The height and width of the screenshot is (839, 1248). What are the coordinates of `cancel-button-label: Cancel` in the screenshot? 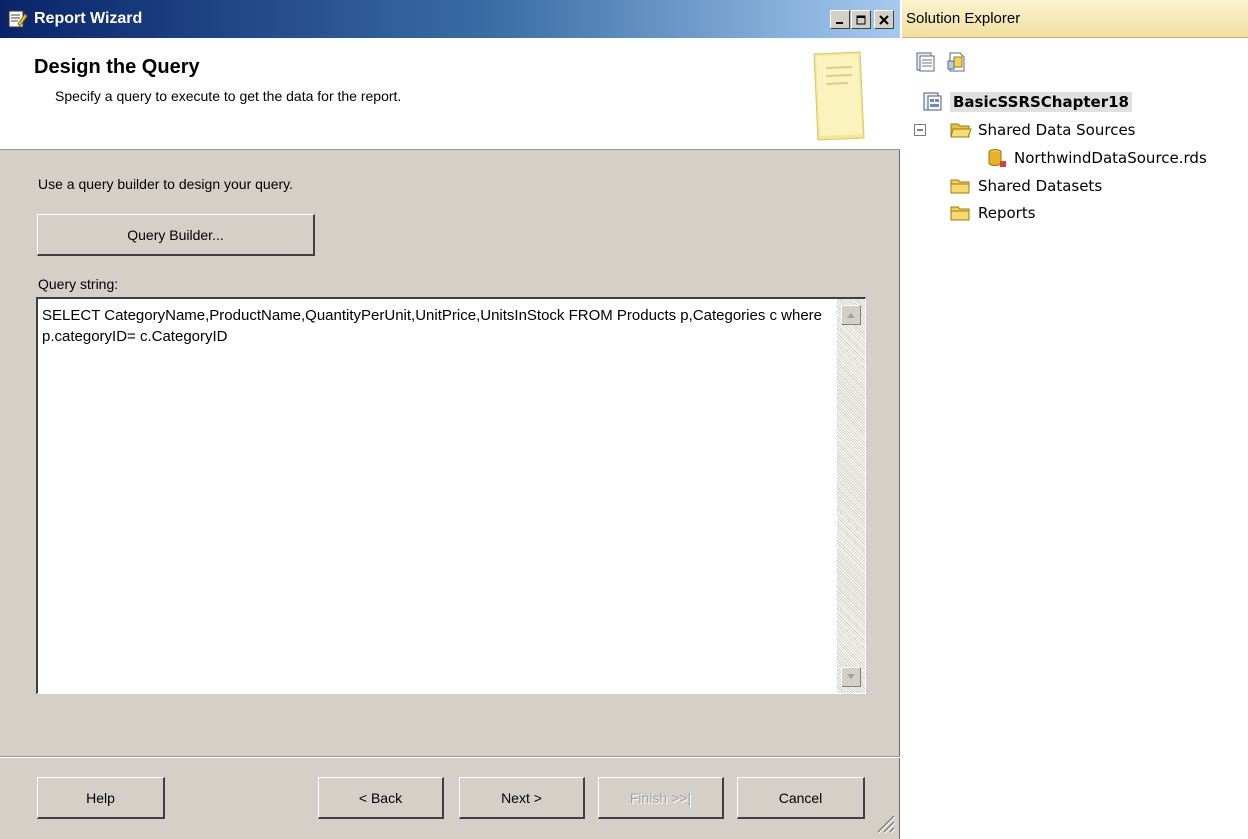 It's located at (800, 797).